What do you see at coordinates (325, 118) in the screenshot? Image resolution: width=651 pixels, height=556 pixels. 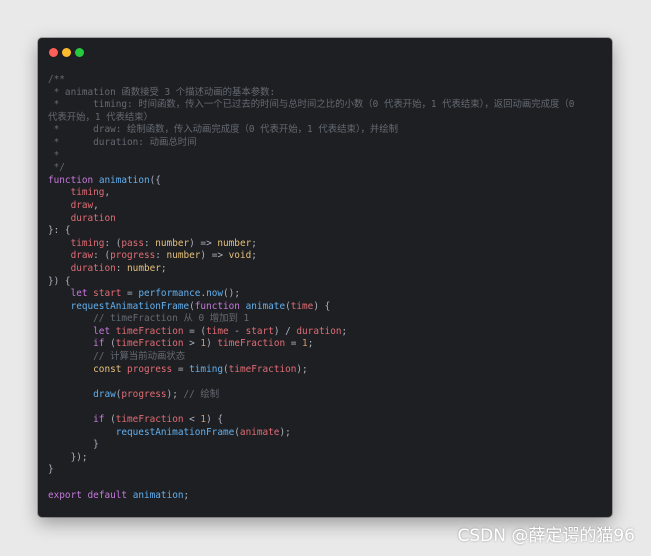 I see `code-line: 代表开始，1 代表结束）` at bounding box center [325, 118].